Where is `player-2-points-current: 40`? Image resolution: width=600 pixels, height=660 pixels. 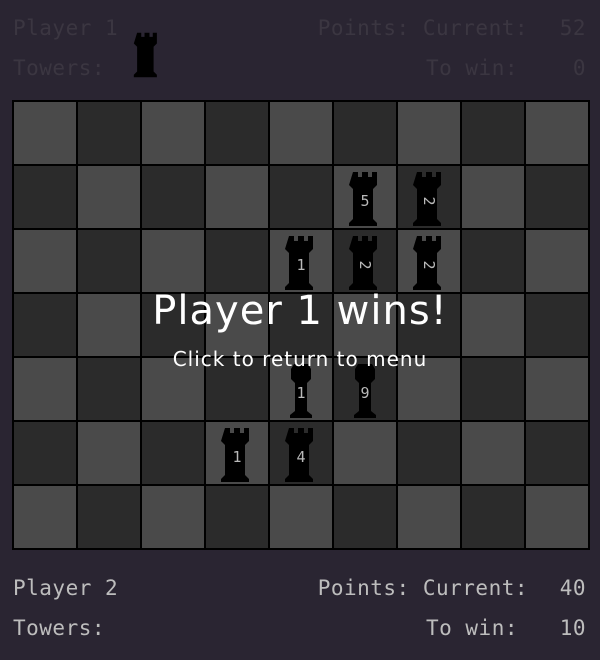
player-2-points-current: 40 is located at coordinates (572, 588).